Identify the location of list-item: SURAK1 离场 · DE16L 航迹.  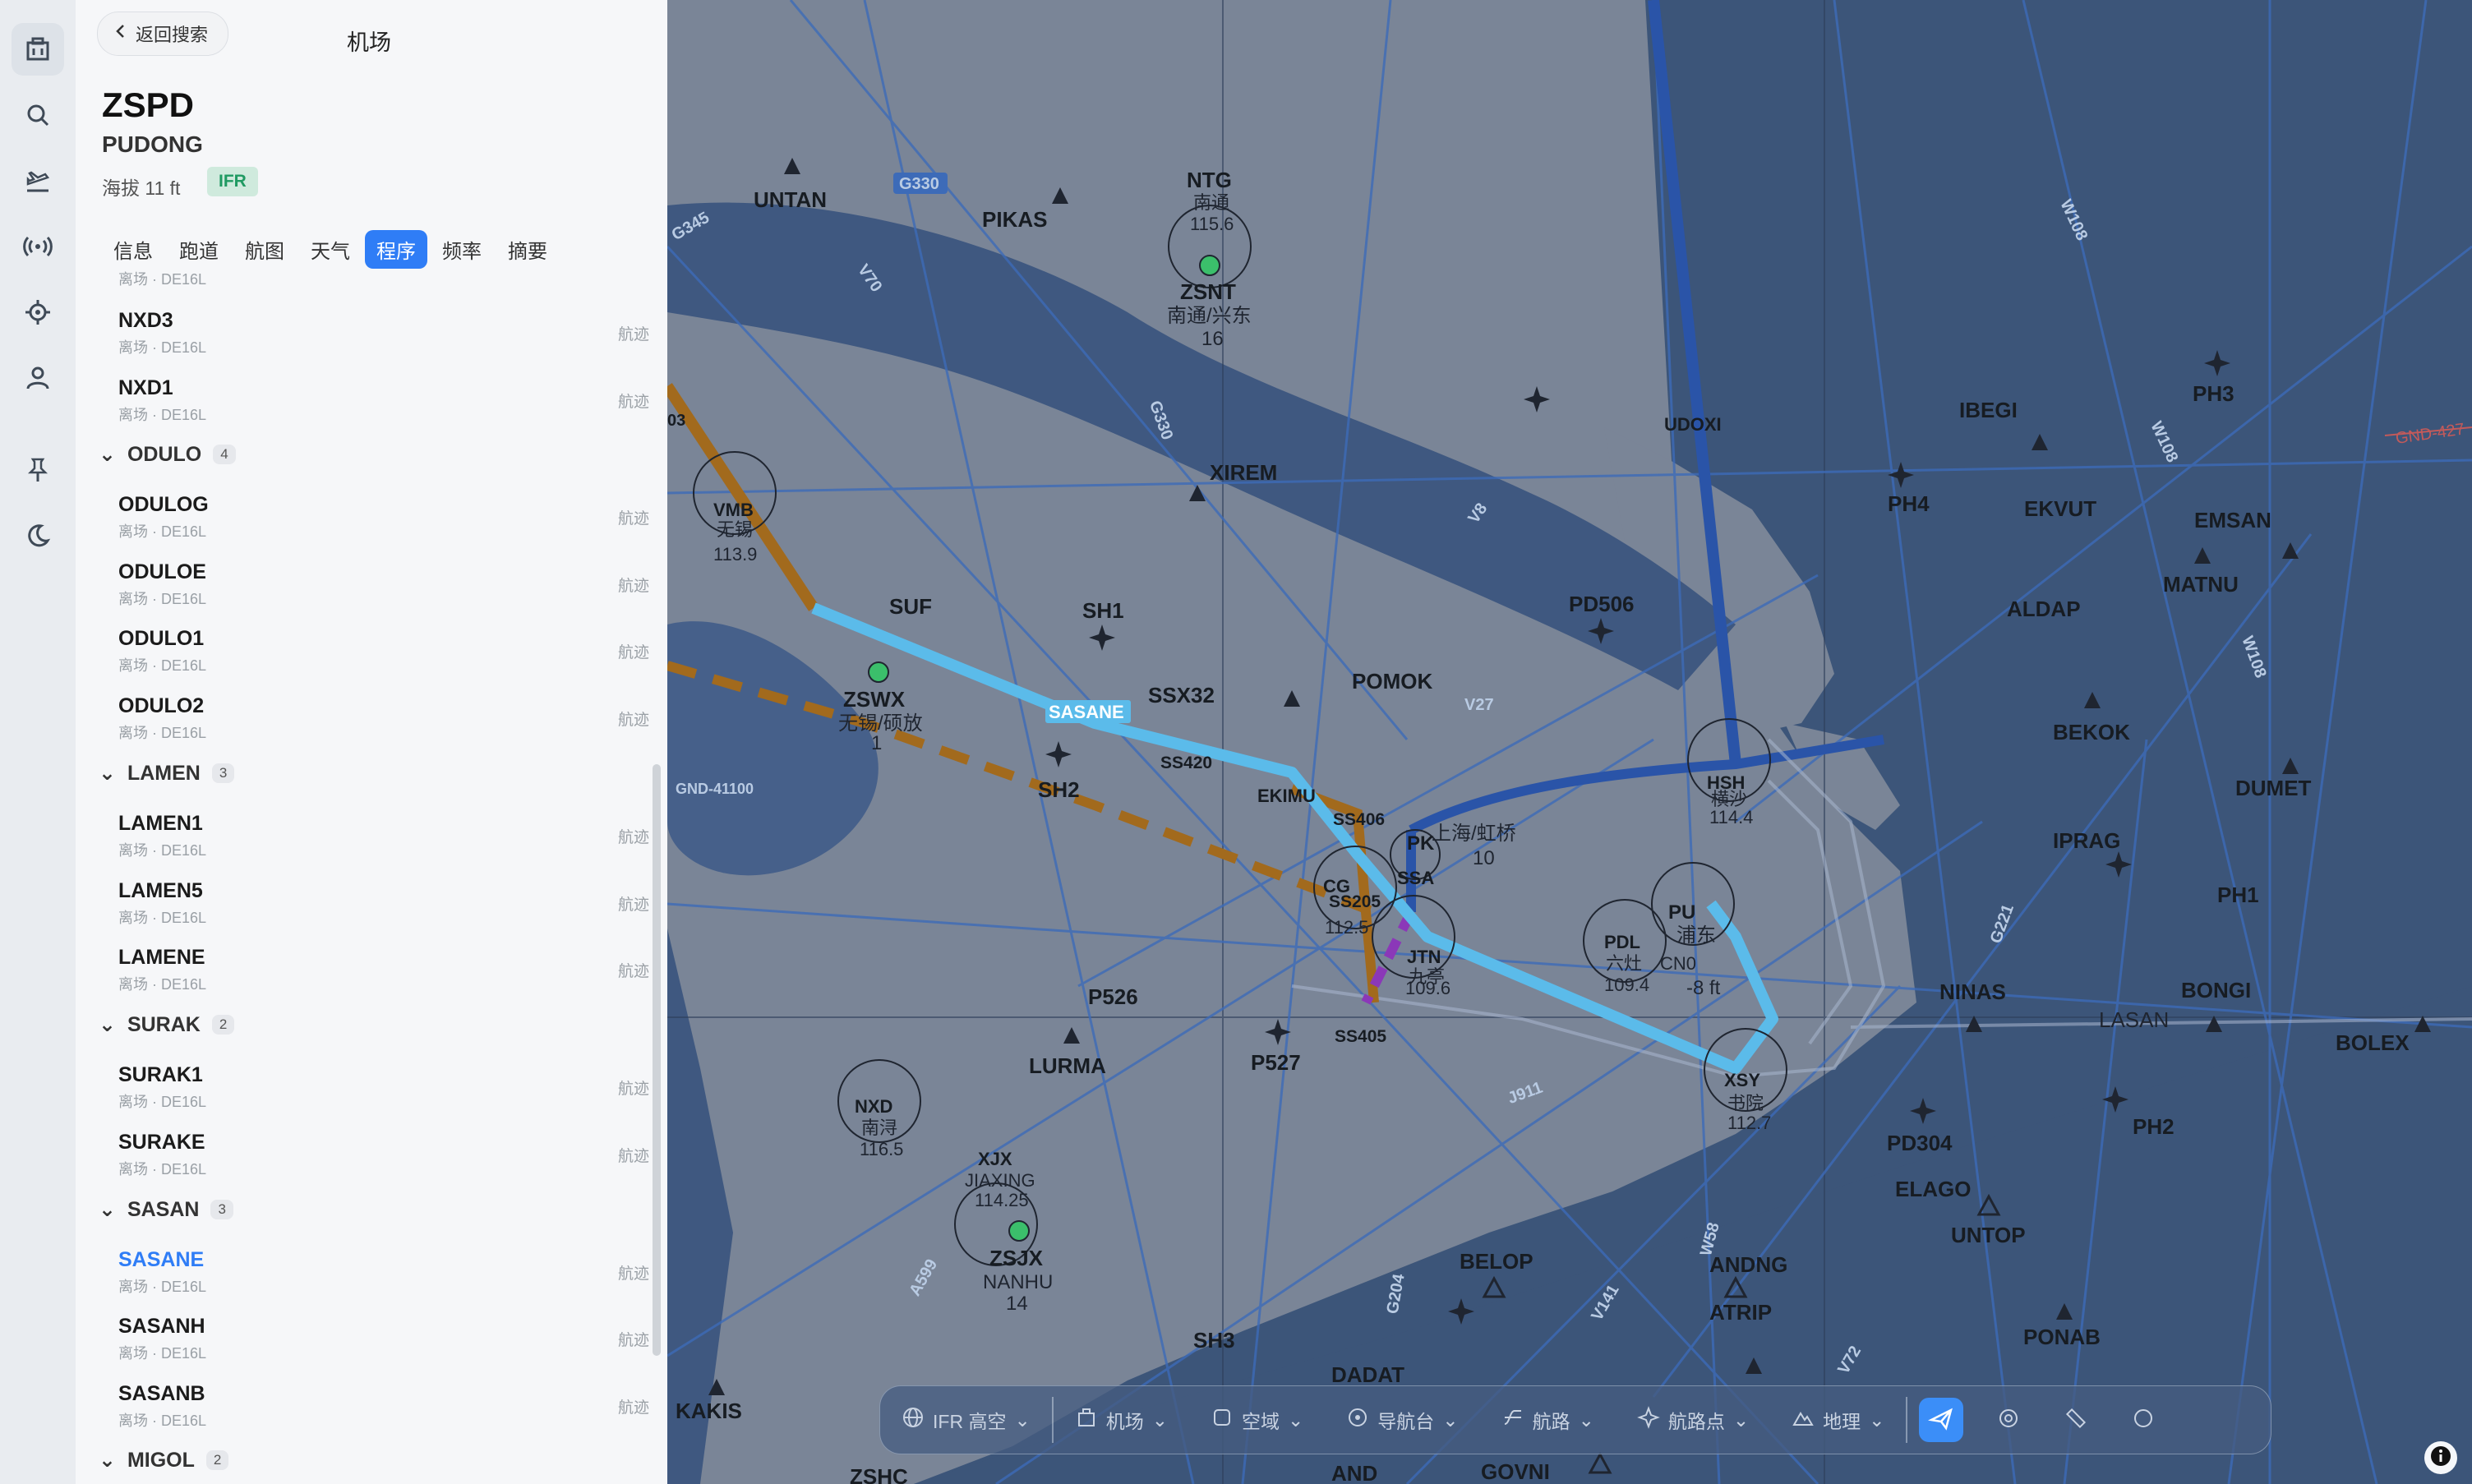
(383, 1087).